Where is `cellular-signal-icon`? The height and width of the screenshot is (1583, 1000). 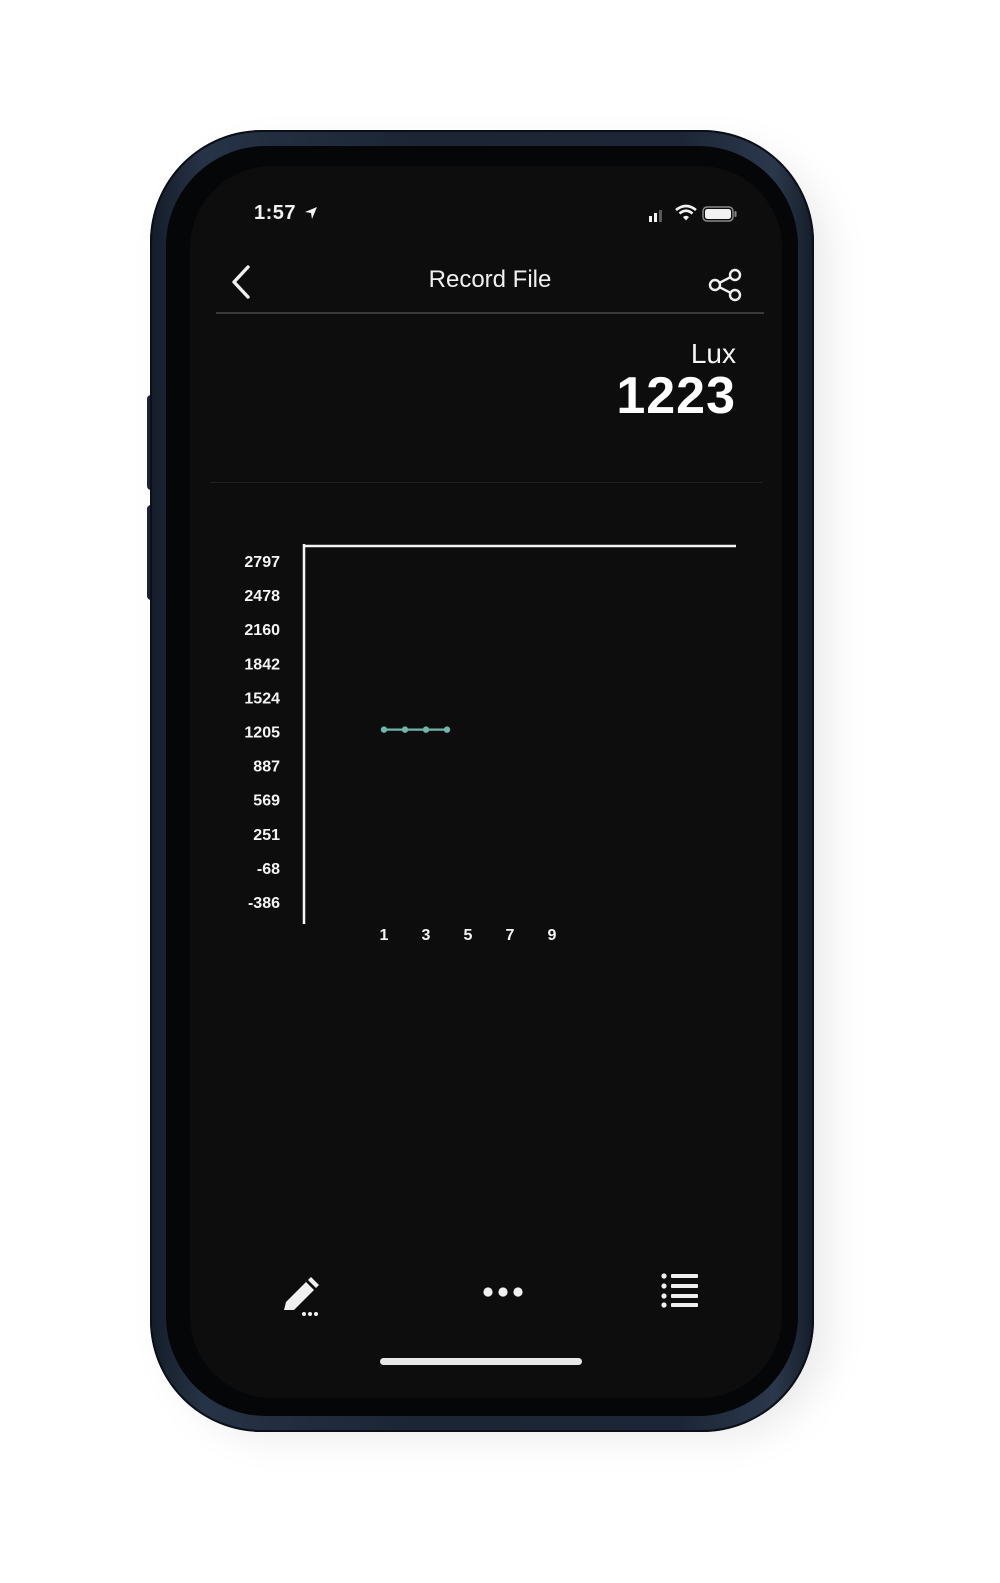
cellular-signal-icon is located at coordinates (655, 216).